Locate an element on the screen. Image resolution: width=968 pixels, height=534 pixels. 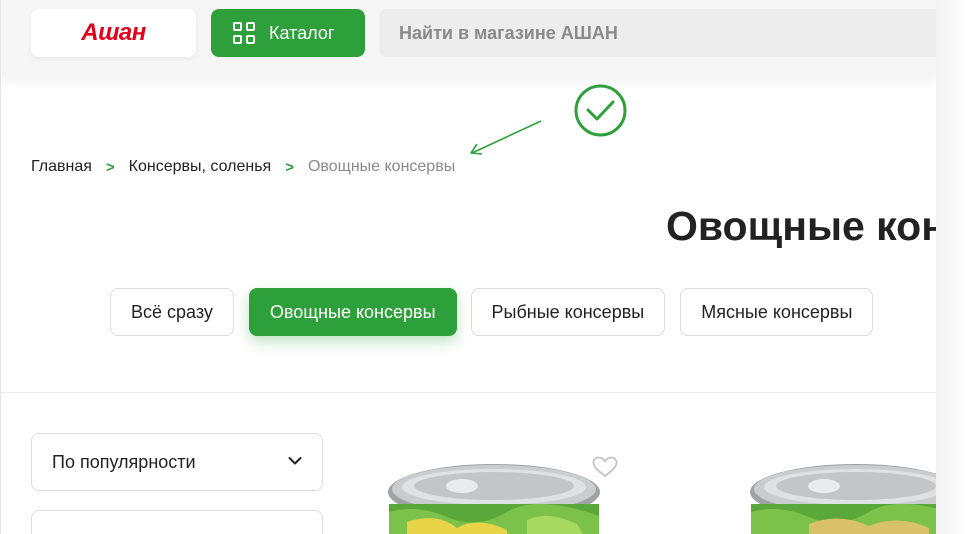
site-header: Ашан Каталог is located at coordinates (468, 38).